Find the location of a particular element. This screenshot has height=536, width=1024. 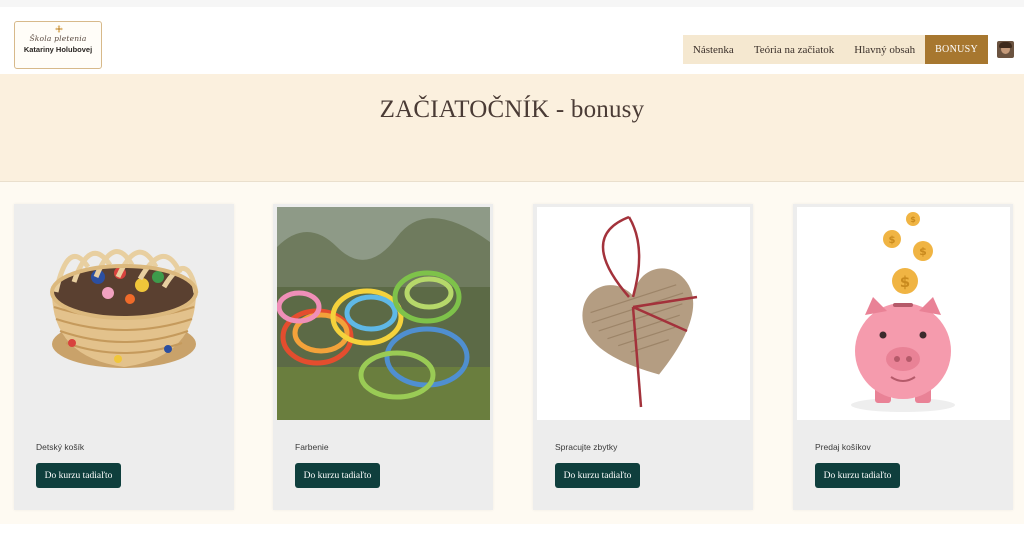

nav-item-teoria: Teória na začiatok is located at coordinates (794, 49).